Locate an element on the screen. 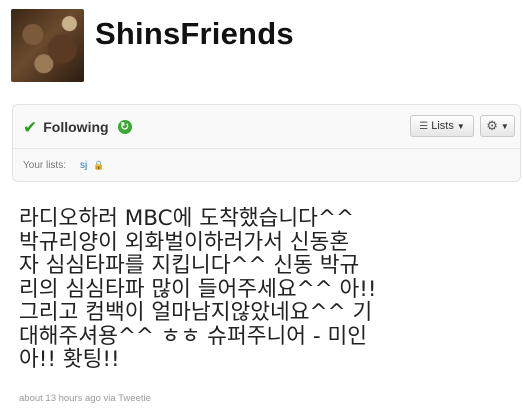 This screenshot has height=417, width=523. tweet-line: 라디오하러 MBC에 도착했습니다^^ is located at coordinates (186, 218).